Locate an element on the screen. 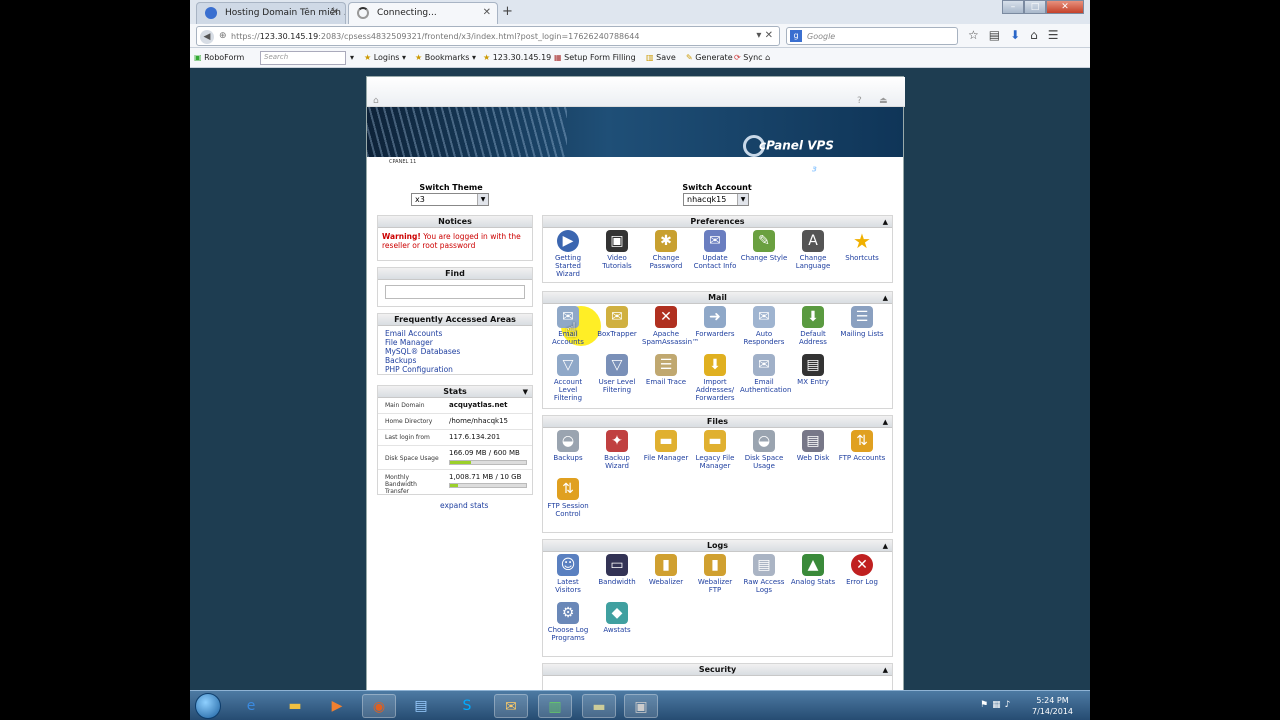 The width and height of the screenshot is (1280, 720). import-addresses: ⬇ Import Addresses/ Forwarders is located at coordinates (715, 378).